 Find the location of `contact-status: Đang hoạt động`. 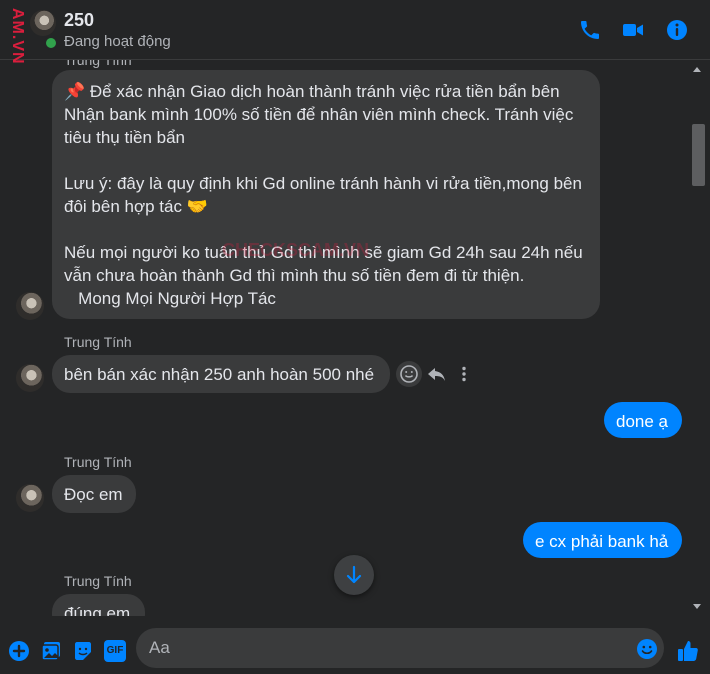

contact-status: Đang hoạt động is located at coordinates (117, 41).